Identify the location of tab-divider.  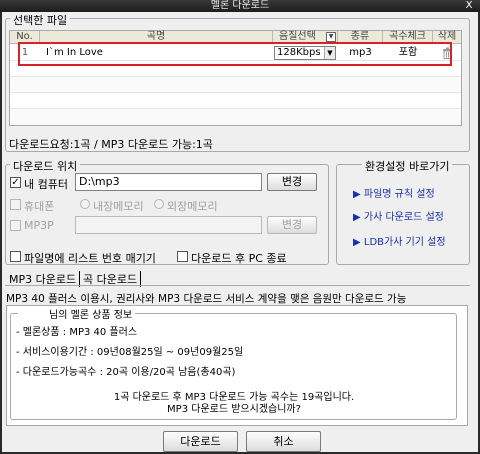
(237, 285).